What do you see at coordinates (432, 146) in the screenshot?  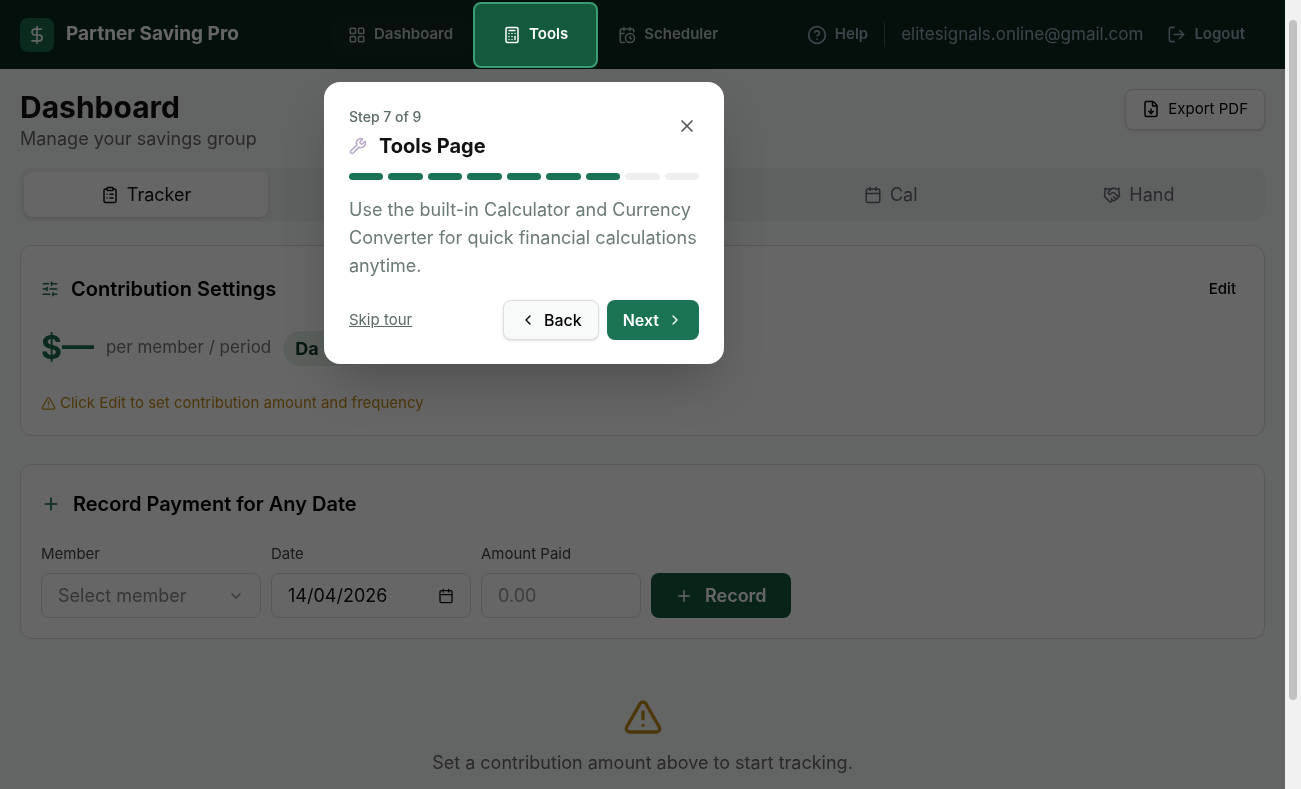 I see `dialog-title: Tools Page` at bounding box center [432, 146].